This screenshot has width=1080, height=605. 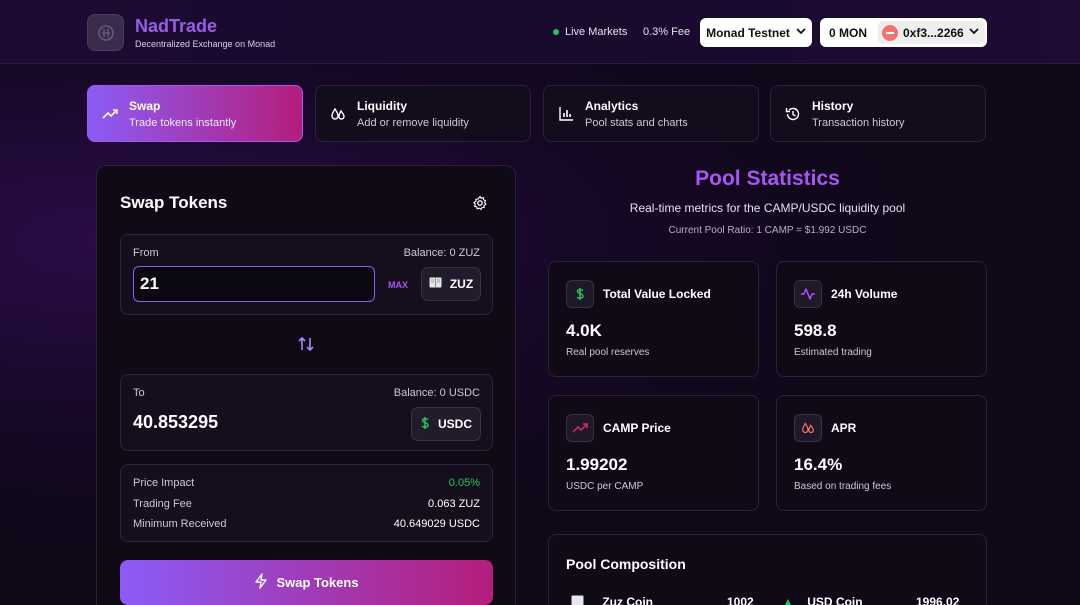 What do you see at coordinates (612, 105) in the screenshot?
I see `tab-label: Analytics` at bounding box center [612, 105].